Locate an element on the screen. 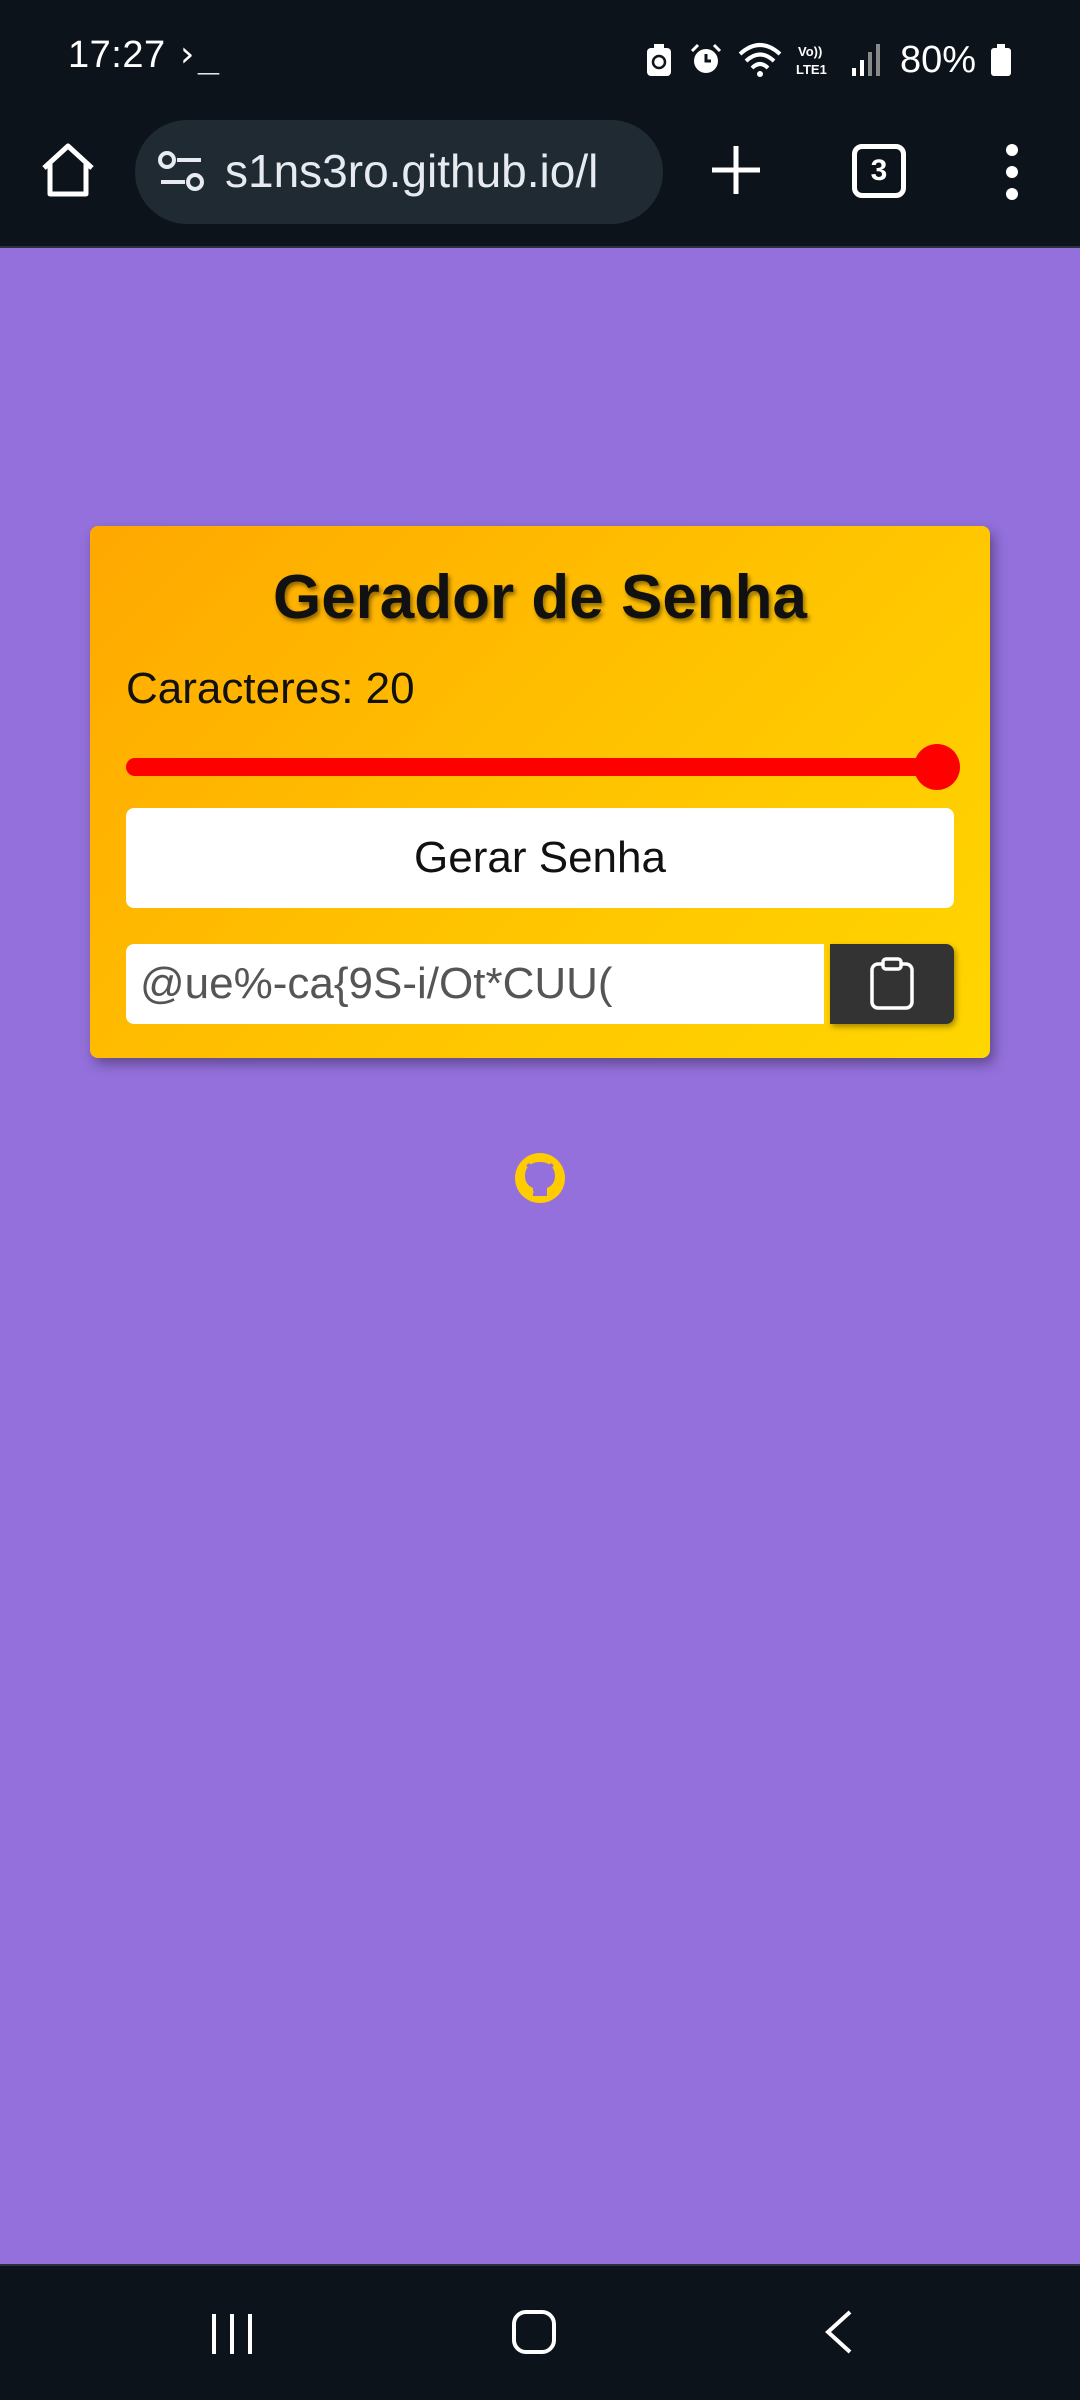 This screenshot has width=1080, height=2400. status-bar: 17:27 ›_ Vo)) LTE1 80% is located at coordinates (540, 60).